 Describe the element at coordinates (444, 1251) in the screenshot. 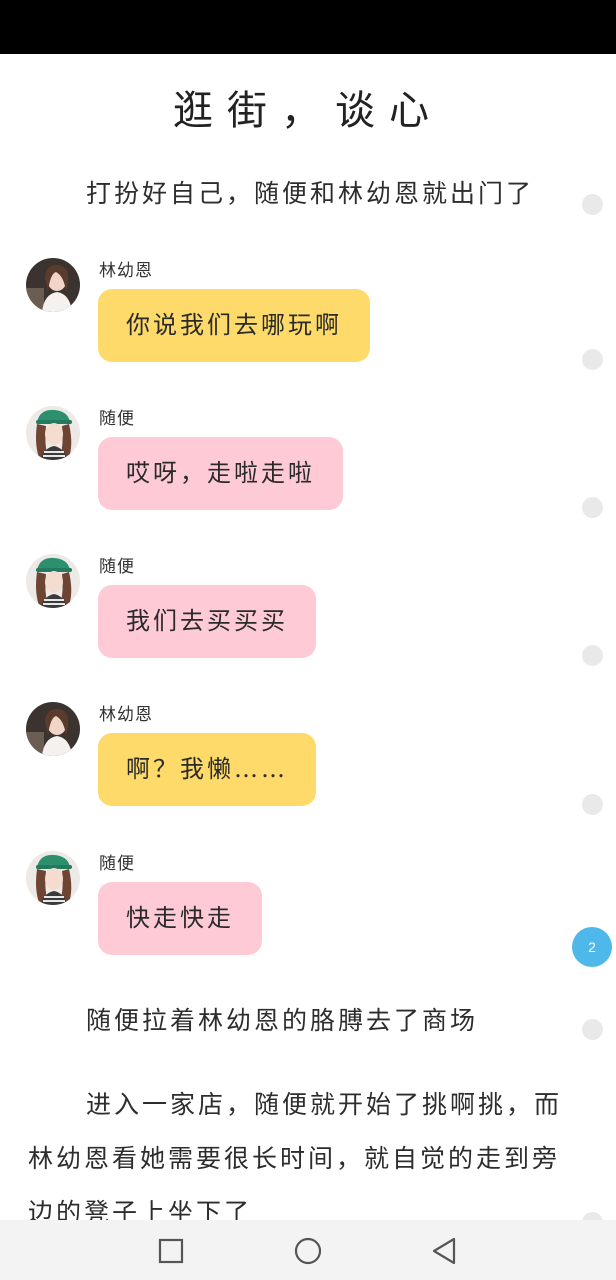

I see `triangle-back-icon` at that location.